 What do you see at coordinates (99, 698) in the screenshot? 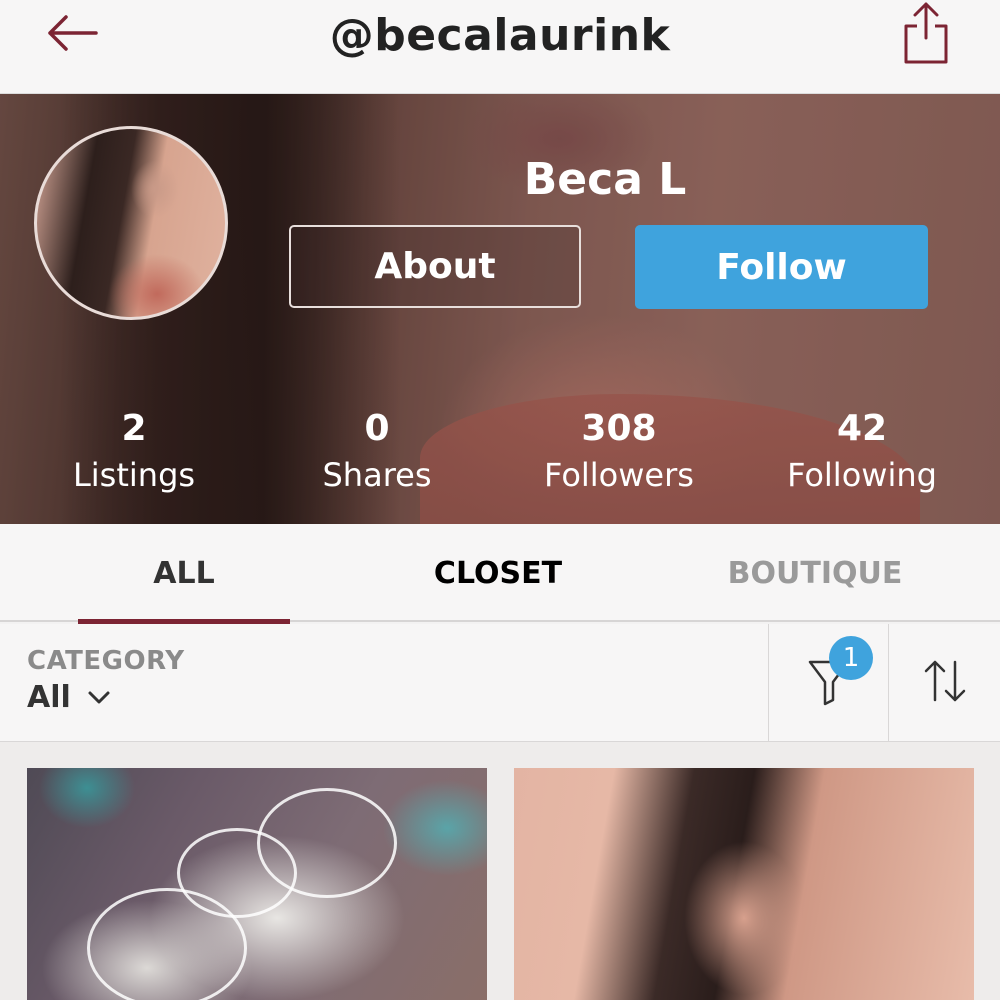
I see `chevron-down-icon` at bounding box center [99, 698].